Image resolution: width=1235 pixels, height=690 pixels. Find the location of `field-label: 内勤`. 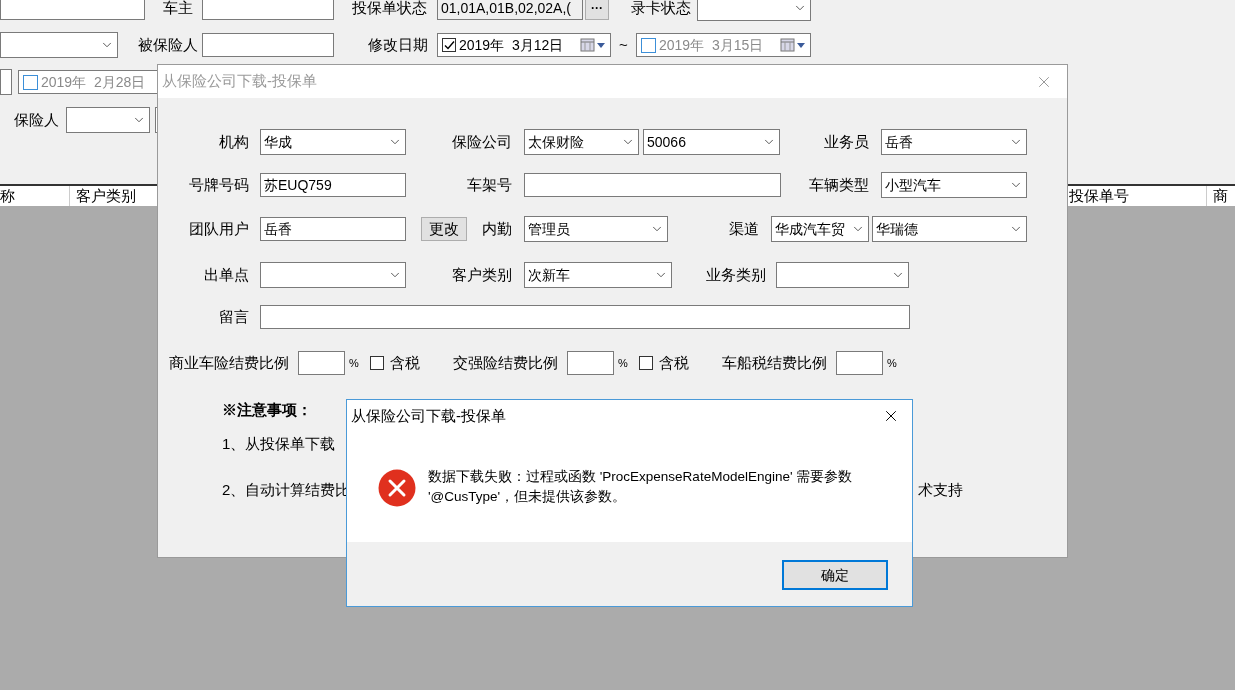

field-label: 内勤 is located at coordinates (497, 228).